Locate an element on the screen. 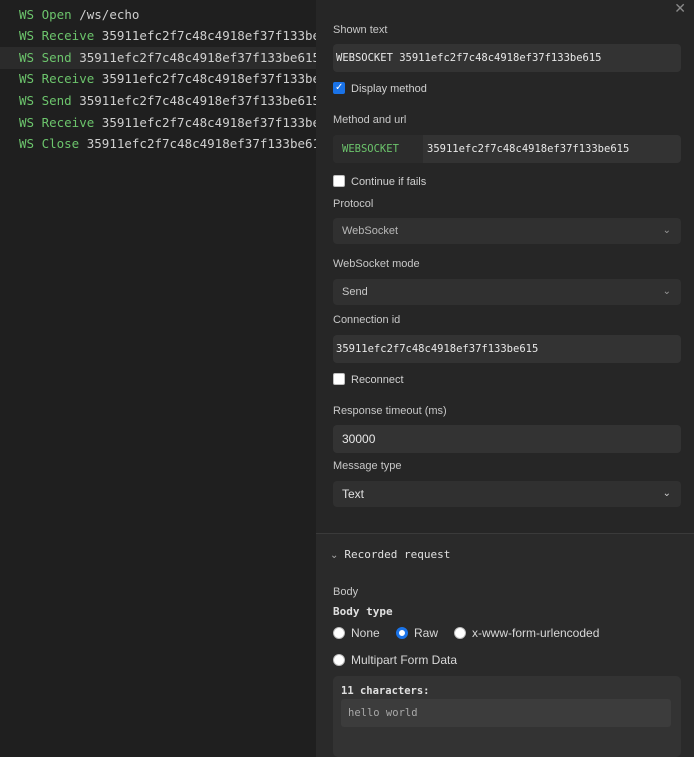 This screenshot has width=694, height=757. character-count: 11 characters: is located at coordinates (385, 691).